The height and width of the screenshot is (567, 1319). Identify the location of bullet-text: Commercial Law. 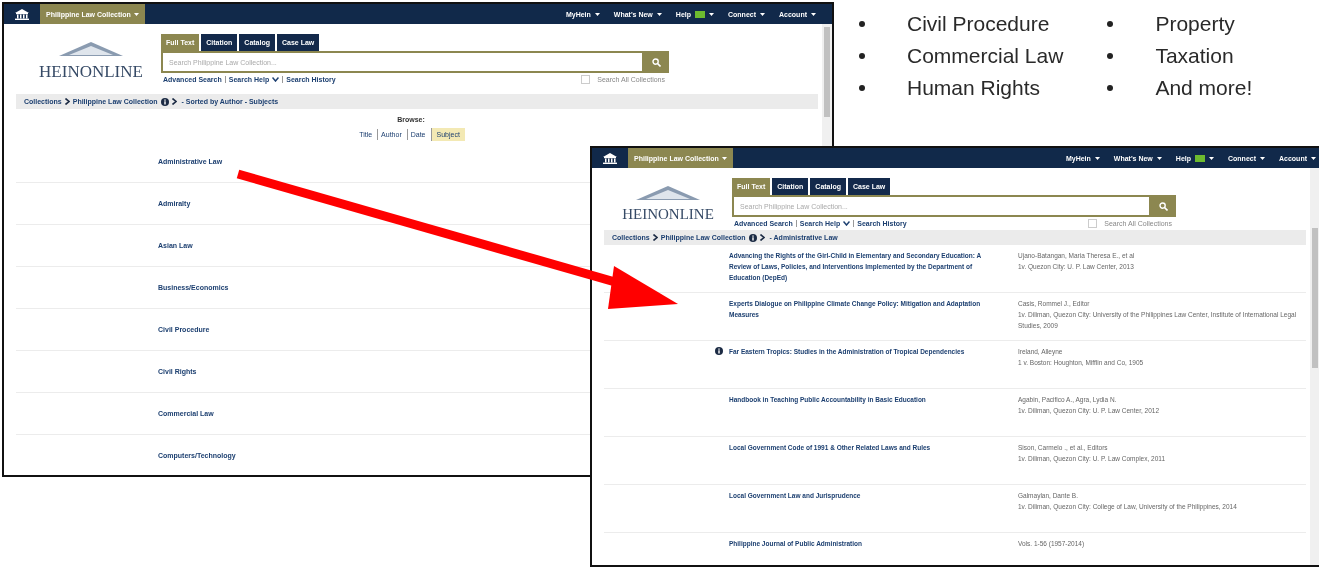
(985, 56).